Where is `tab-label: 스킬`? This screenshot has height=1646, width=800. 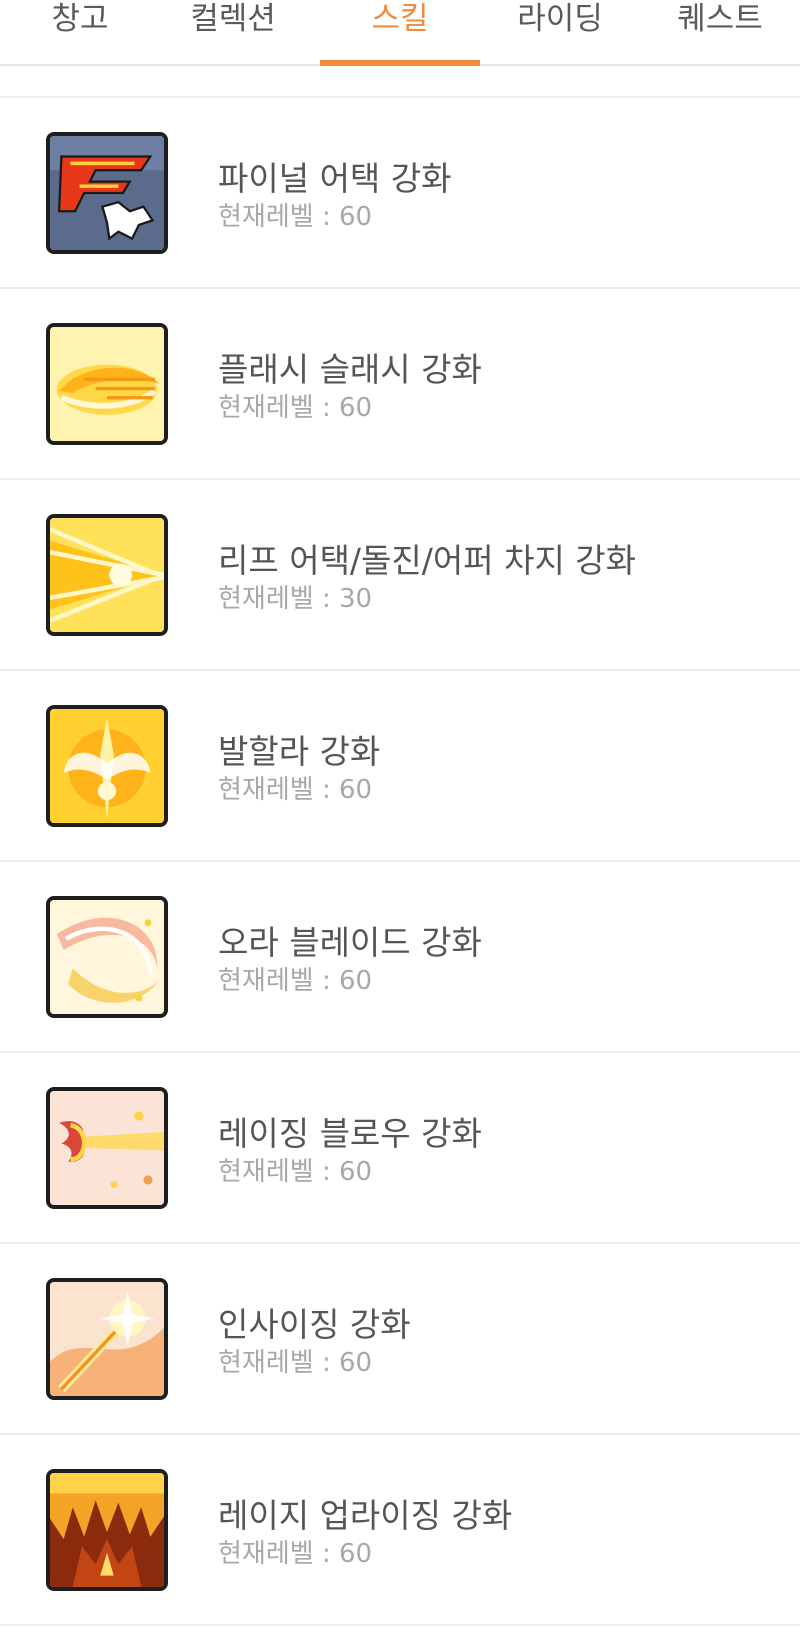
tab-label: 스킬 is located at coordinates (400, 19).